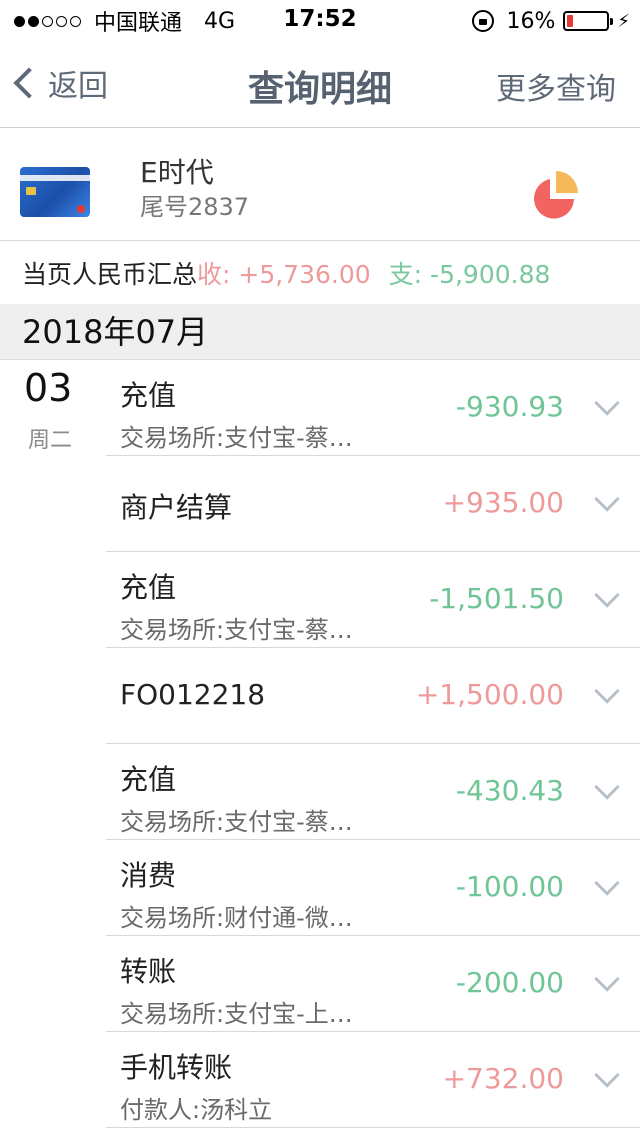 The height and width of the screenshot is (1136, 640). What do you see at coordinates (320, 185) in the screenshot?
I see `card-info-row: E时代 尾号2837` at bounding box center [320, 185].